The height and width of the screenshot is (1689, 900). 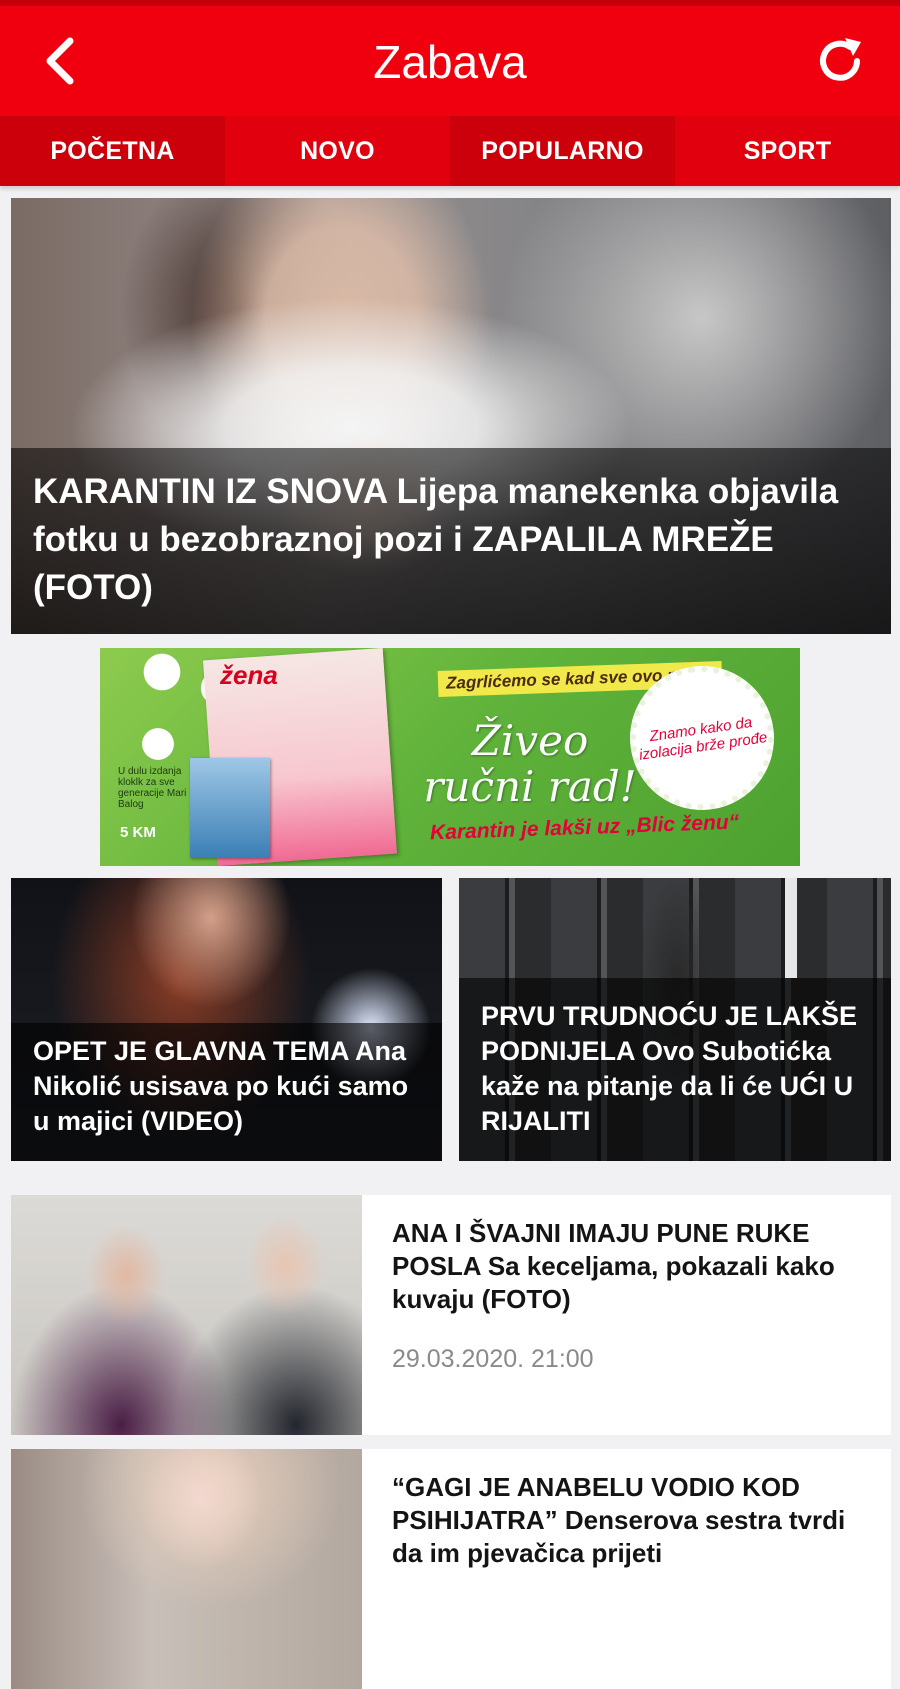 I want to click on tab-sport: SPORT, so click(x=787, y=151).